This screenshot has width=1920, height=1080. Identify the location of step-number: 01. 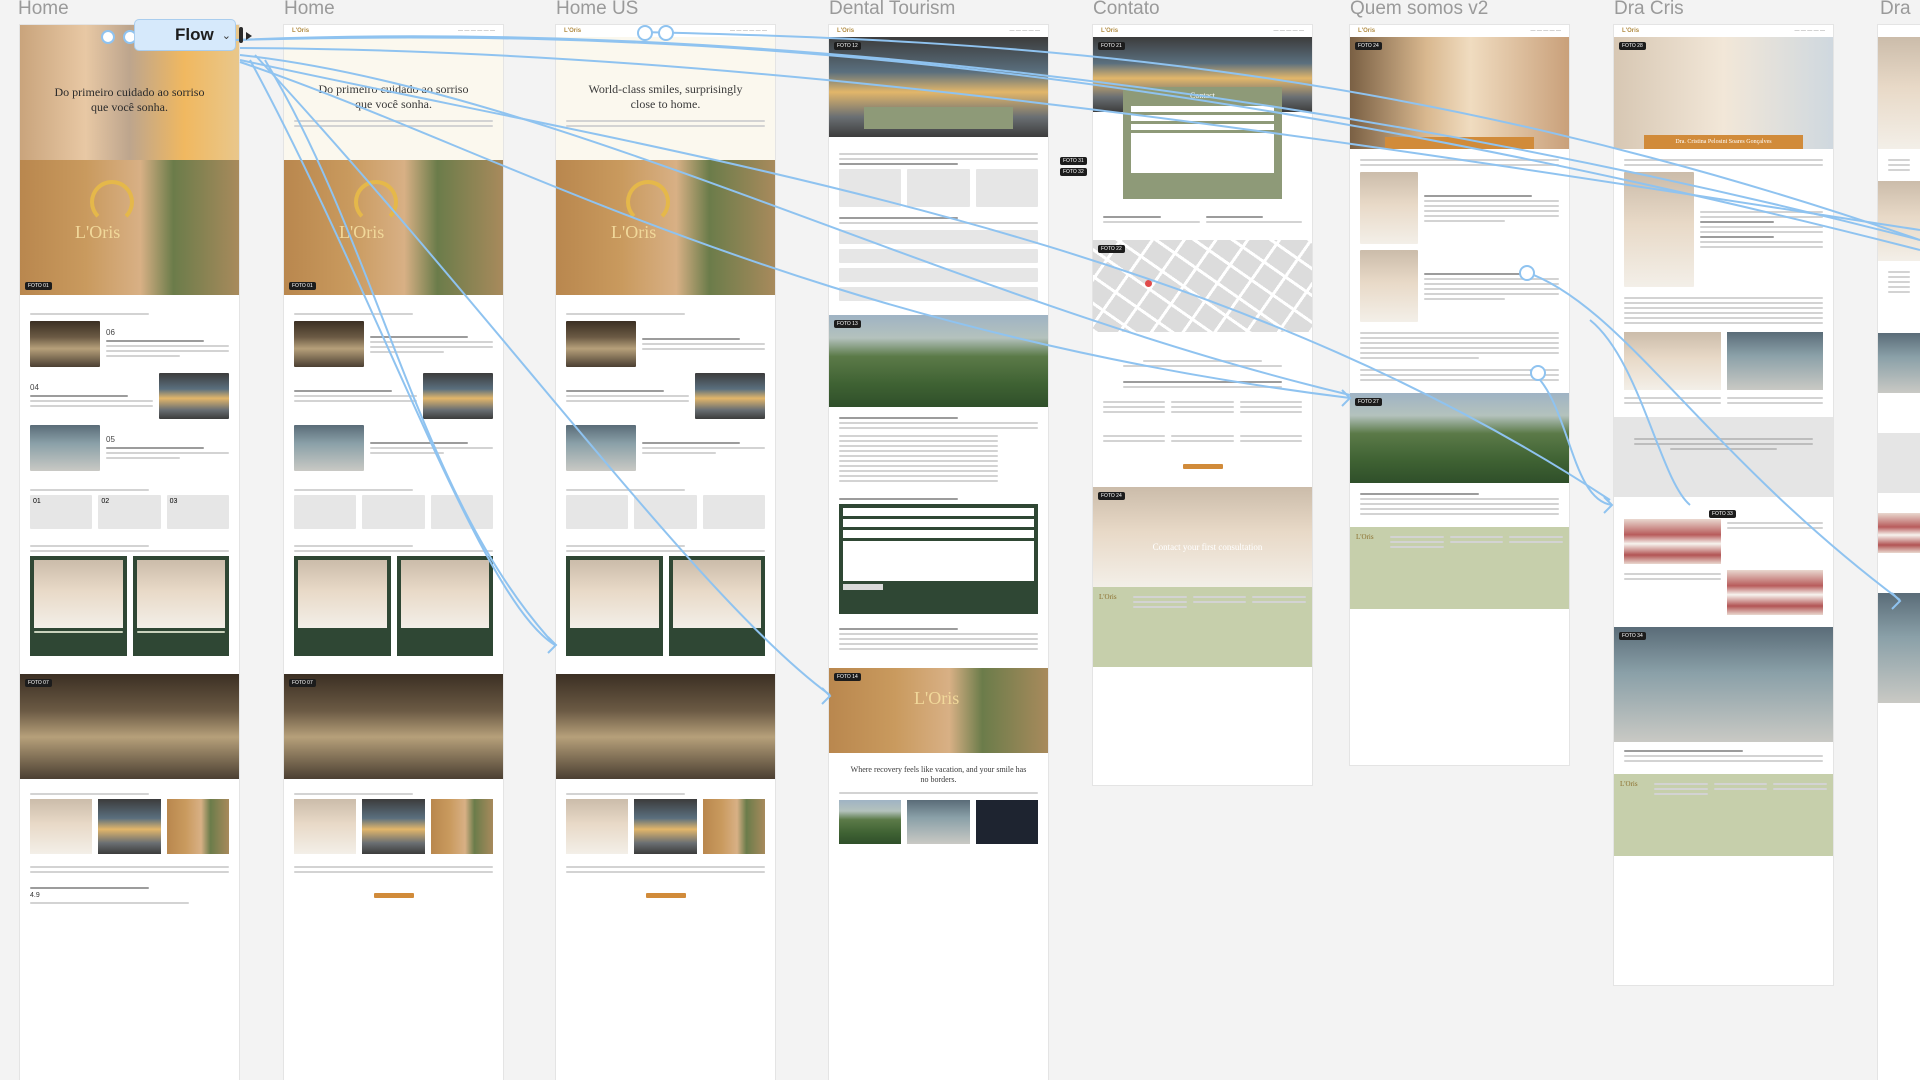
(37, 501).